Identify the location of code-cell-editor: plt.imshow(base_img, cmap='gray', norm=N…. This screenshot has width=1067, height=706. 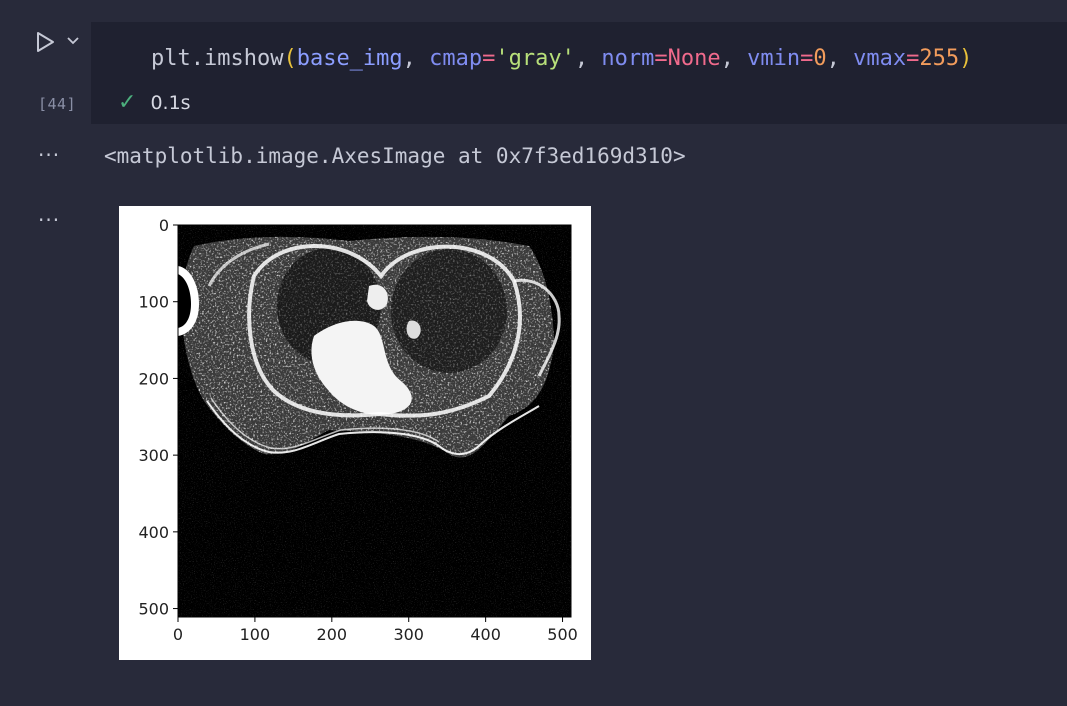
(579, 73).